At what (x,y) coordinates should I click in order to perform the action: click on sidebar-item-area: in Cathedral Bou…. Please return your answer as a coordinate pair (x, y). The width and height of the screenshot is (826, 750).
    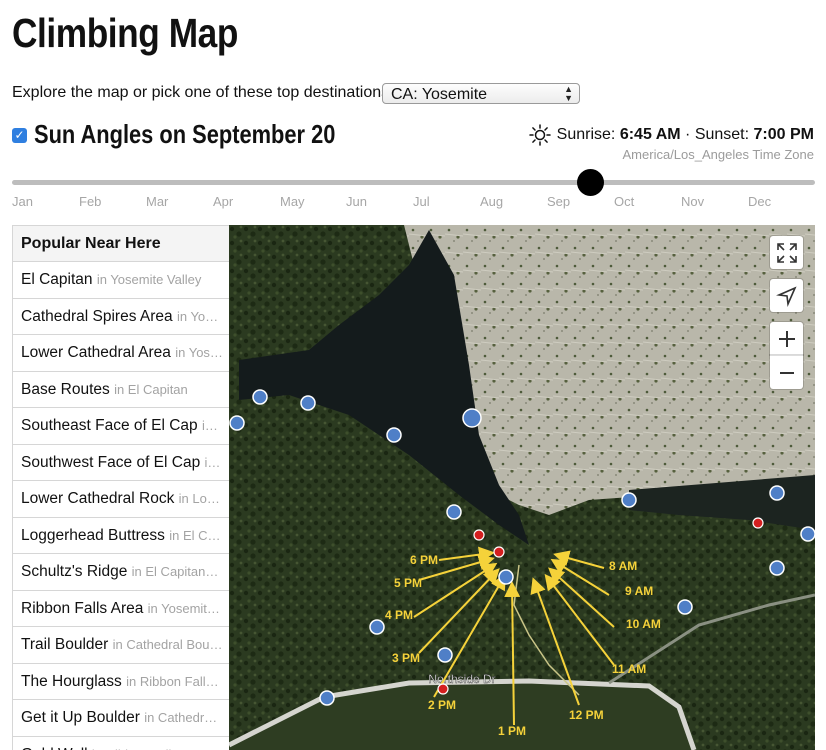
    Looking at the image, I should click on (167, 644).